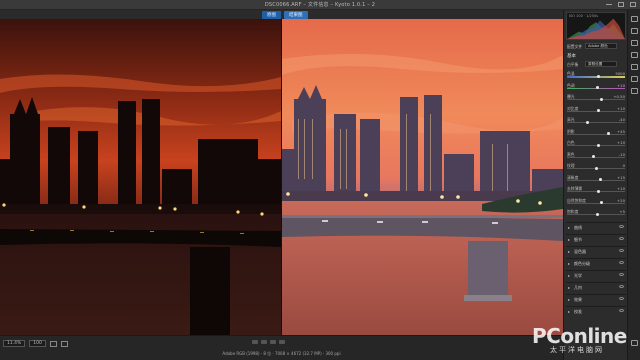  Describe the element at coordinates (281, 14) in the screenshot. I see `view-tab-bar: 原图 结果图` at that location.